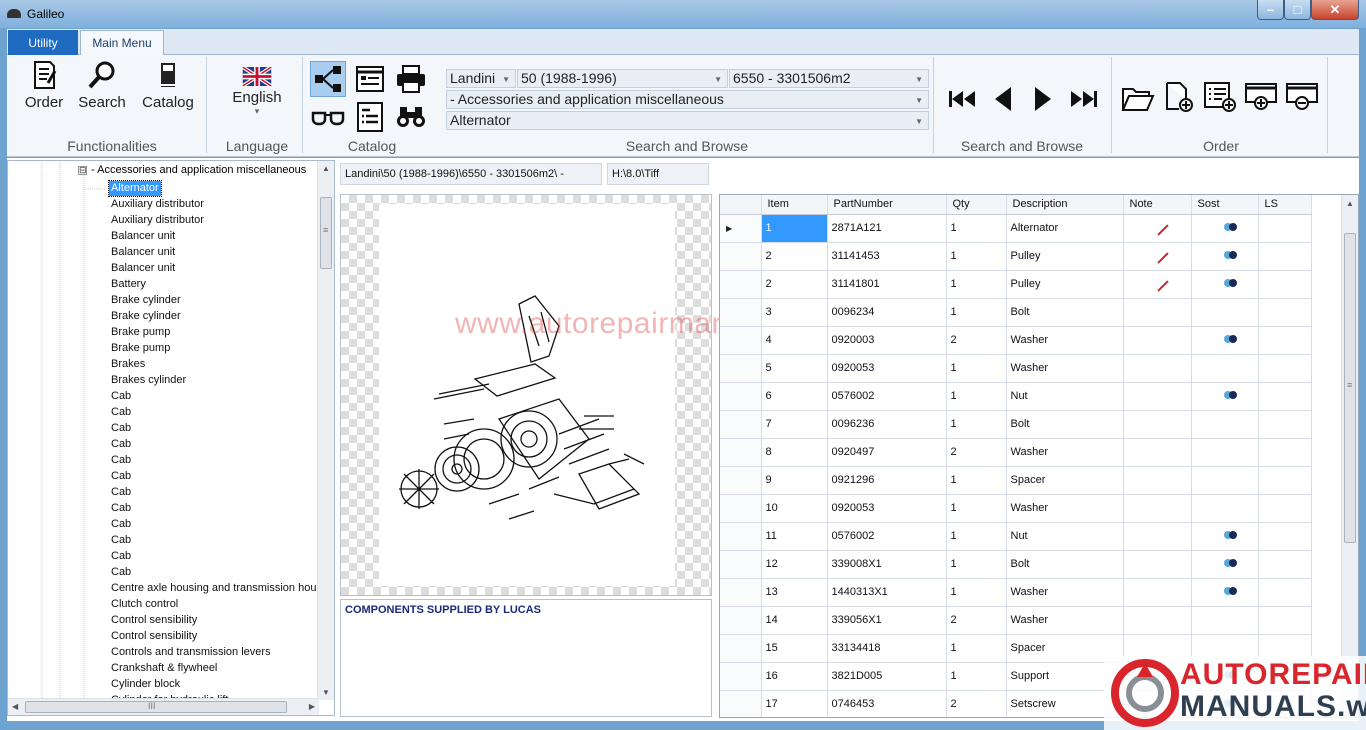 The height and width of the screenshot is (730, 1366). What do you see at coordinates (1016, 508) in the screenshot?
I see `table-row: 10 0920053 1 Washer` at bounding box center [1016, 508].